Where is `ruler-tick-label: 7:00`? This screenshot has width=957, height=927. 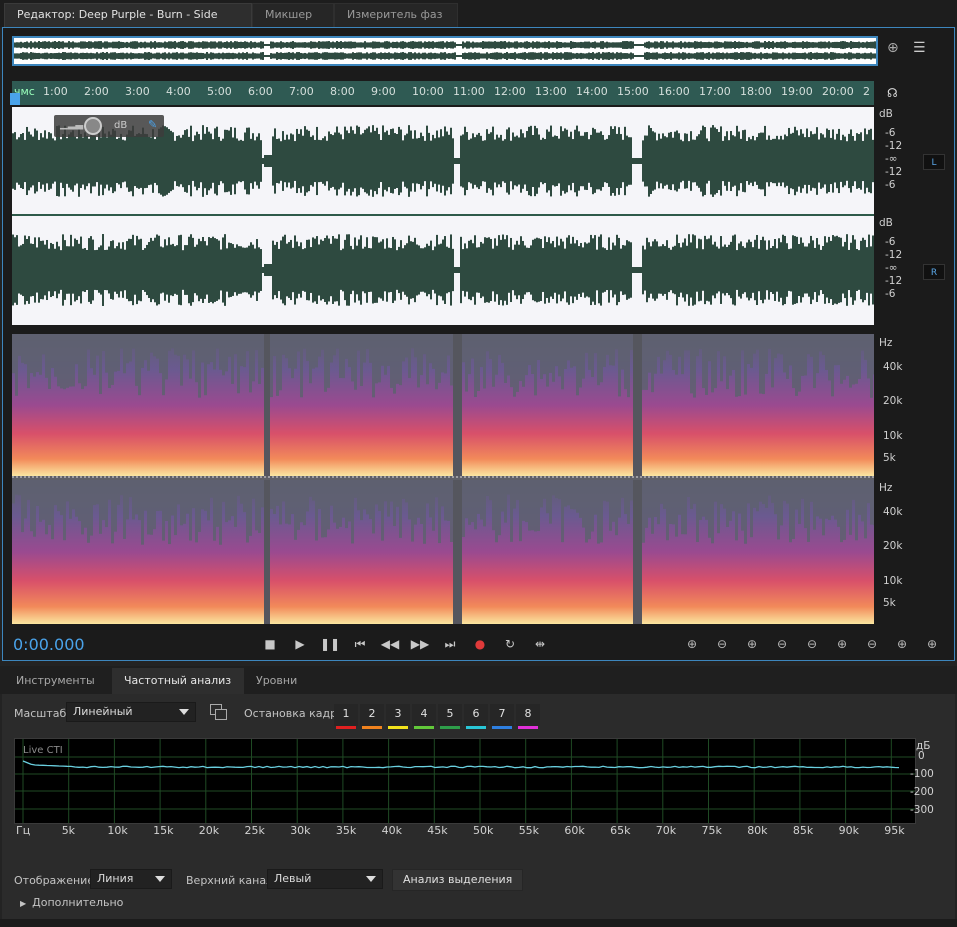
ruler-tick-label: 7:00 is located at coordinates (301, 91).